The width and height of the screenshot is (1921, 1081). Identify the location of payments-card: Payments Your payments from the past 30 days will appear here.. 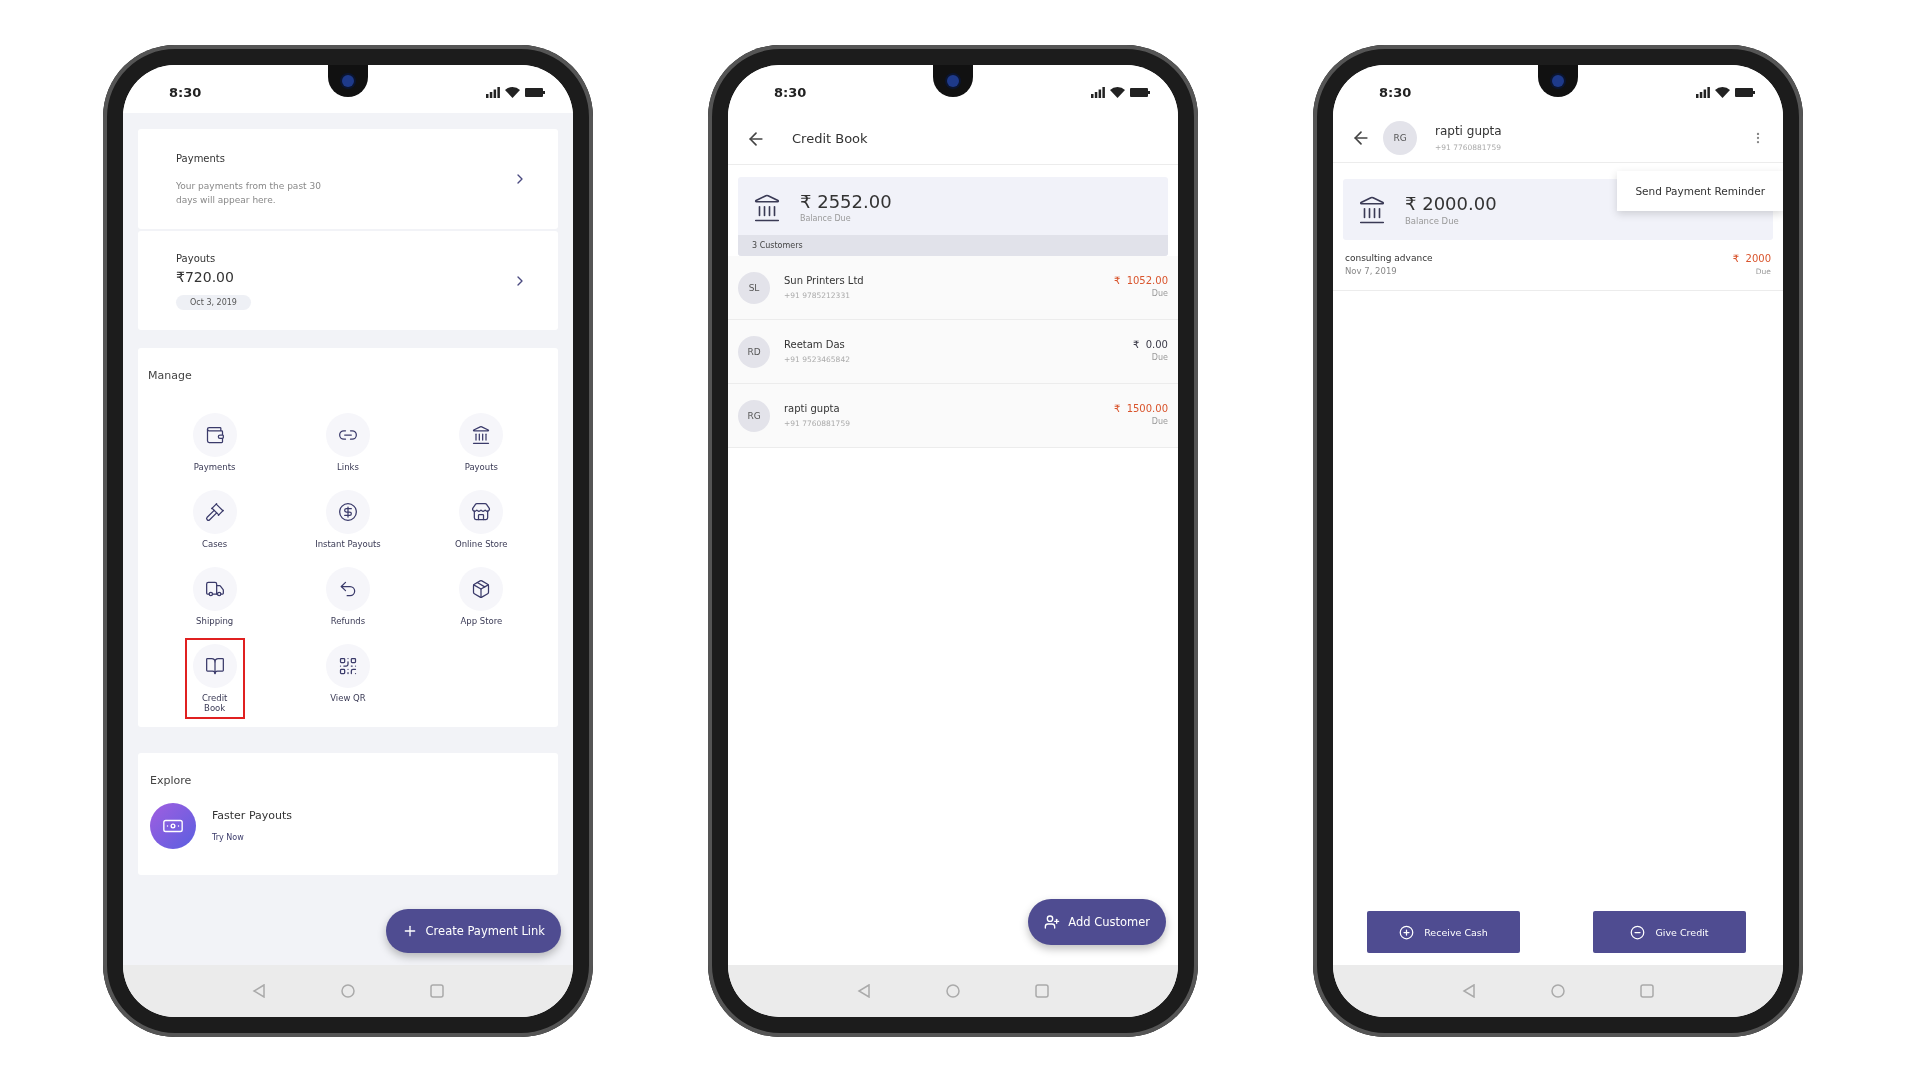
(348, 179).